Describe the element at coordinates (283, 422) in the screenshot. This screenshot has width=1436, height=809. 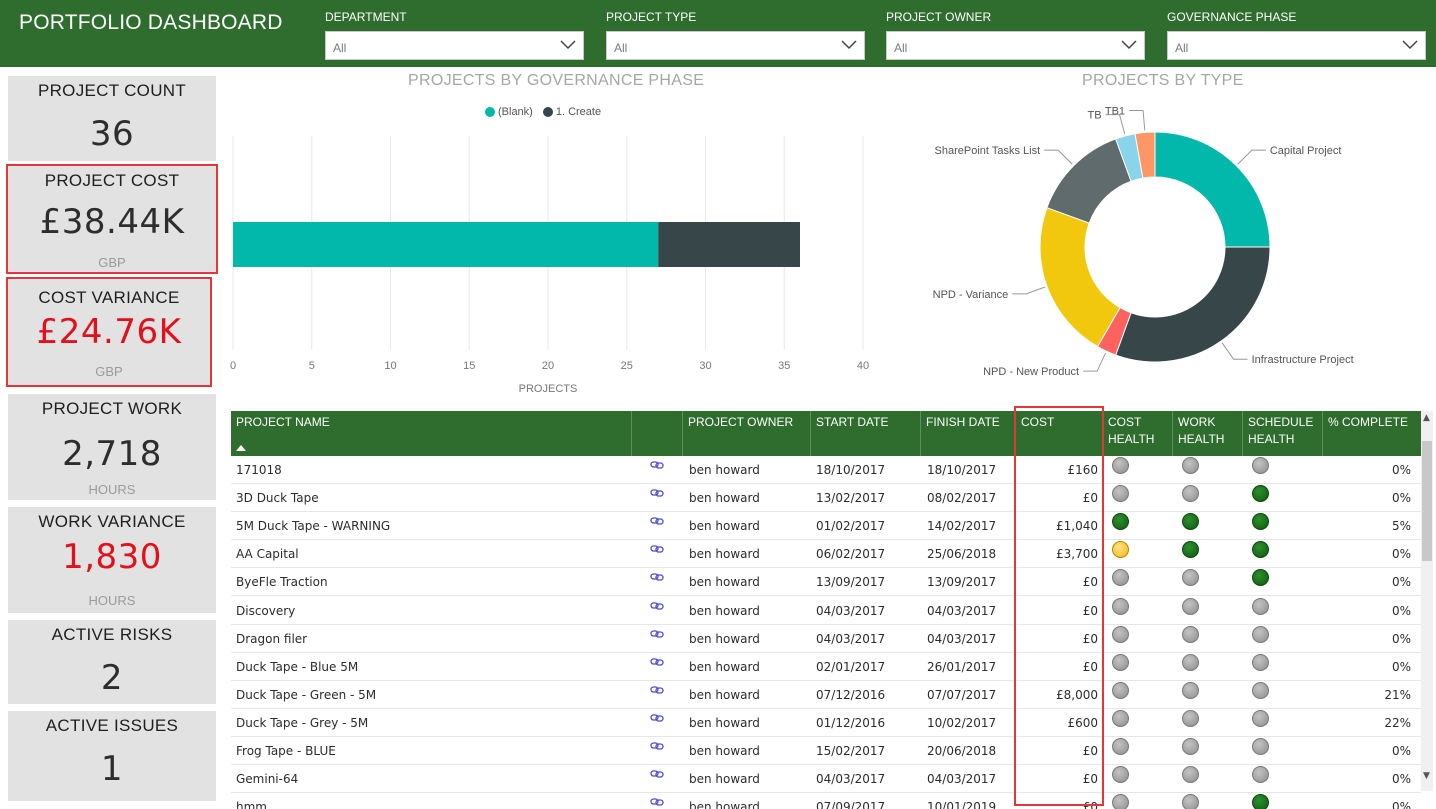
I see `column-header-label: PROJECT NAME` at that location.